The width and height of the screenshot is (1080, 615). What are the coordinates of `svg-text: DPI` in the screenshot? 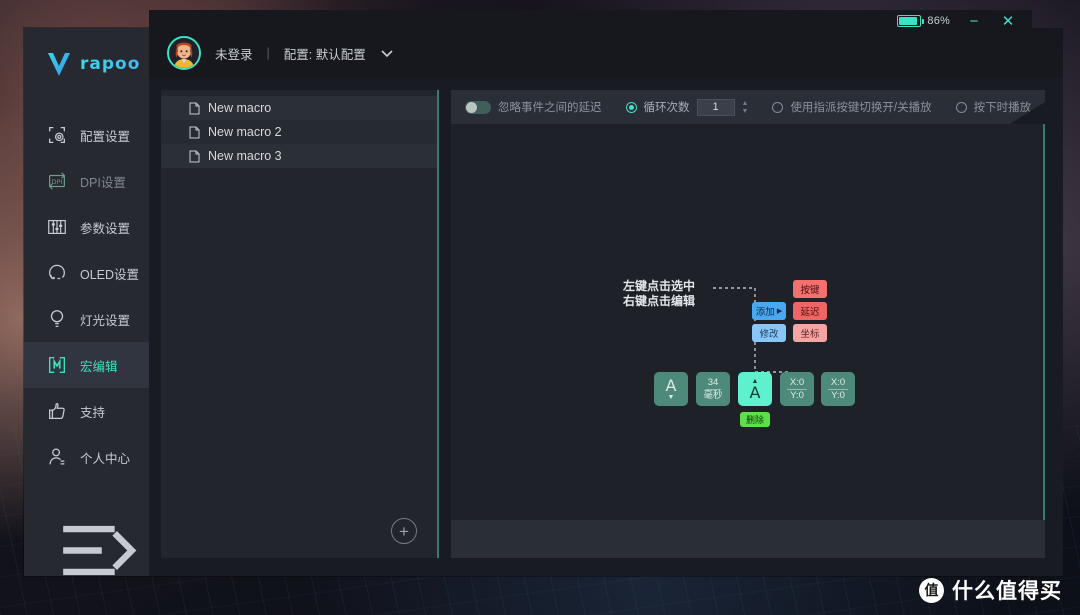 It's located at (57, 182).